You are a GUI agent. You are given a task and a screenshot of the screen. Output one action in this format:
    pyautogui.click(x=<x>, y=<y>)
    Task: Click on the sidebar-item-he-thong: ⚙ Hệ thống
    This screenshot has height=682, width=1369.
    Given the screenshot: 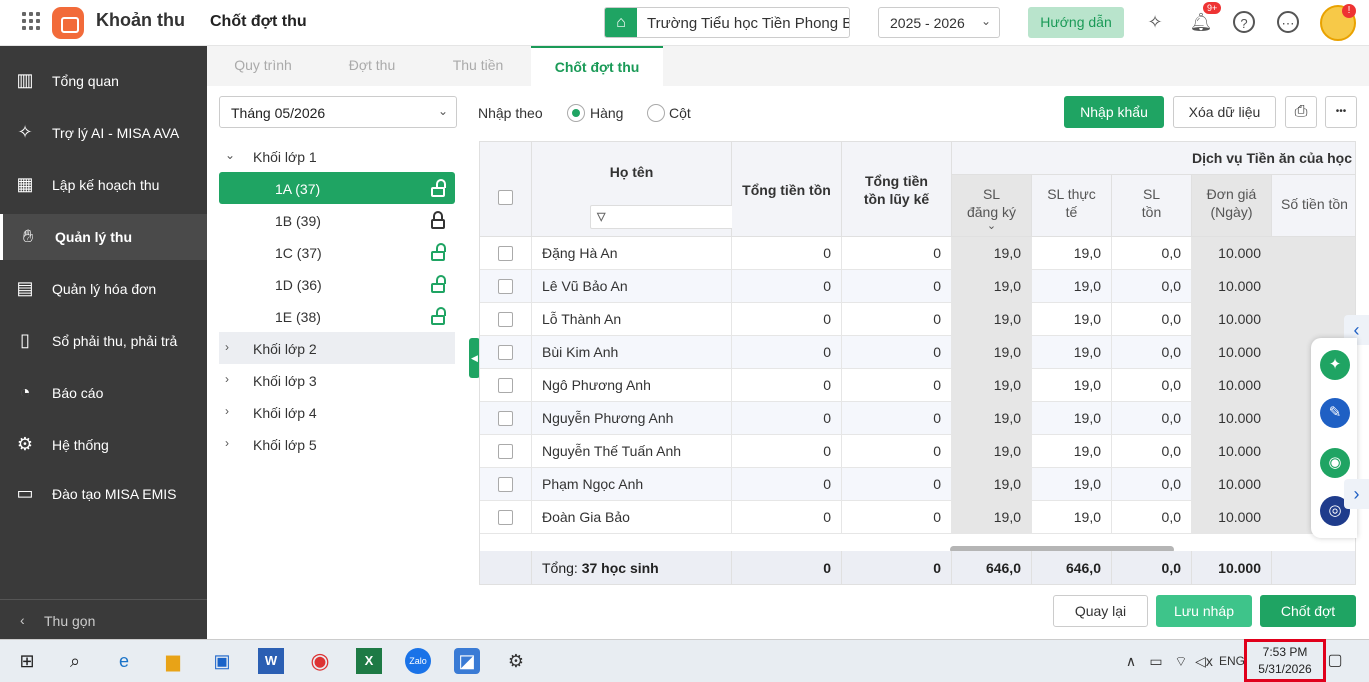 What is the action you would take?
    pyautogui.click(x=103, y=445)
    